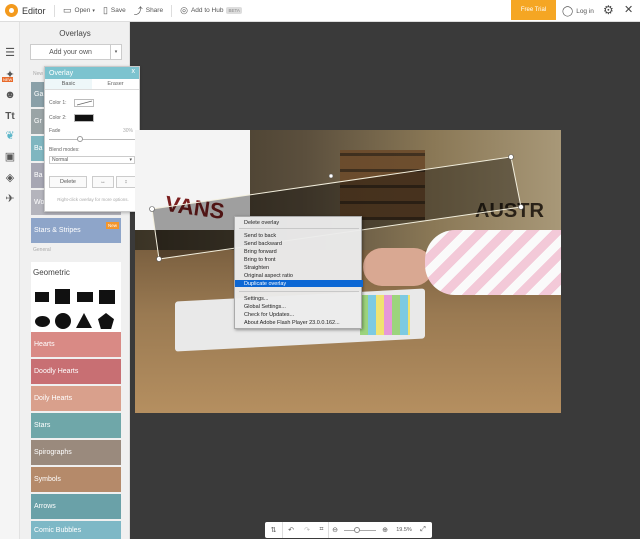 This screenshot has width=640, height=539. I want to click on menu-item-original-aspect-ratio: Original aspect ratio, so click(299, 275).